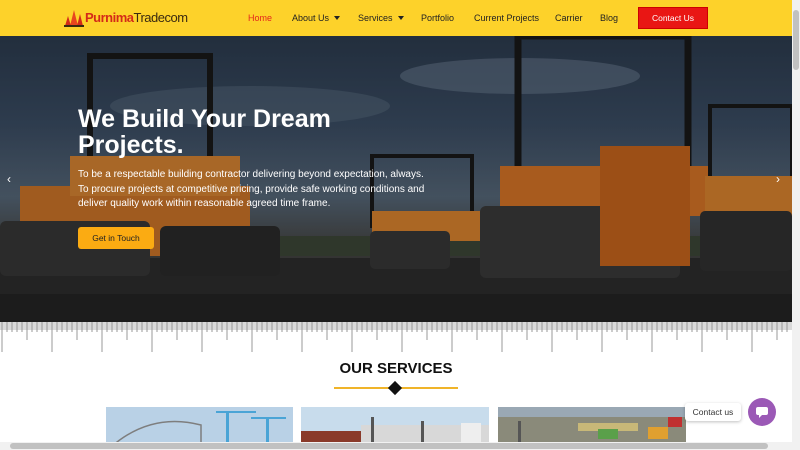 The width and height of the screenshot is (800, 450). What do you see at coordinates (395, 388) in the screenshot?
I see `diamond-icon` at bounding box center [395, 388].